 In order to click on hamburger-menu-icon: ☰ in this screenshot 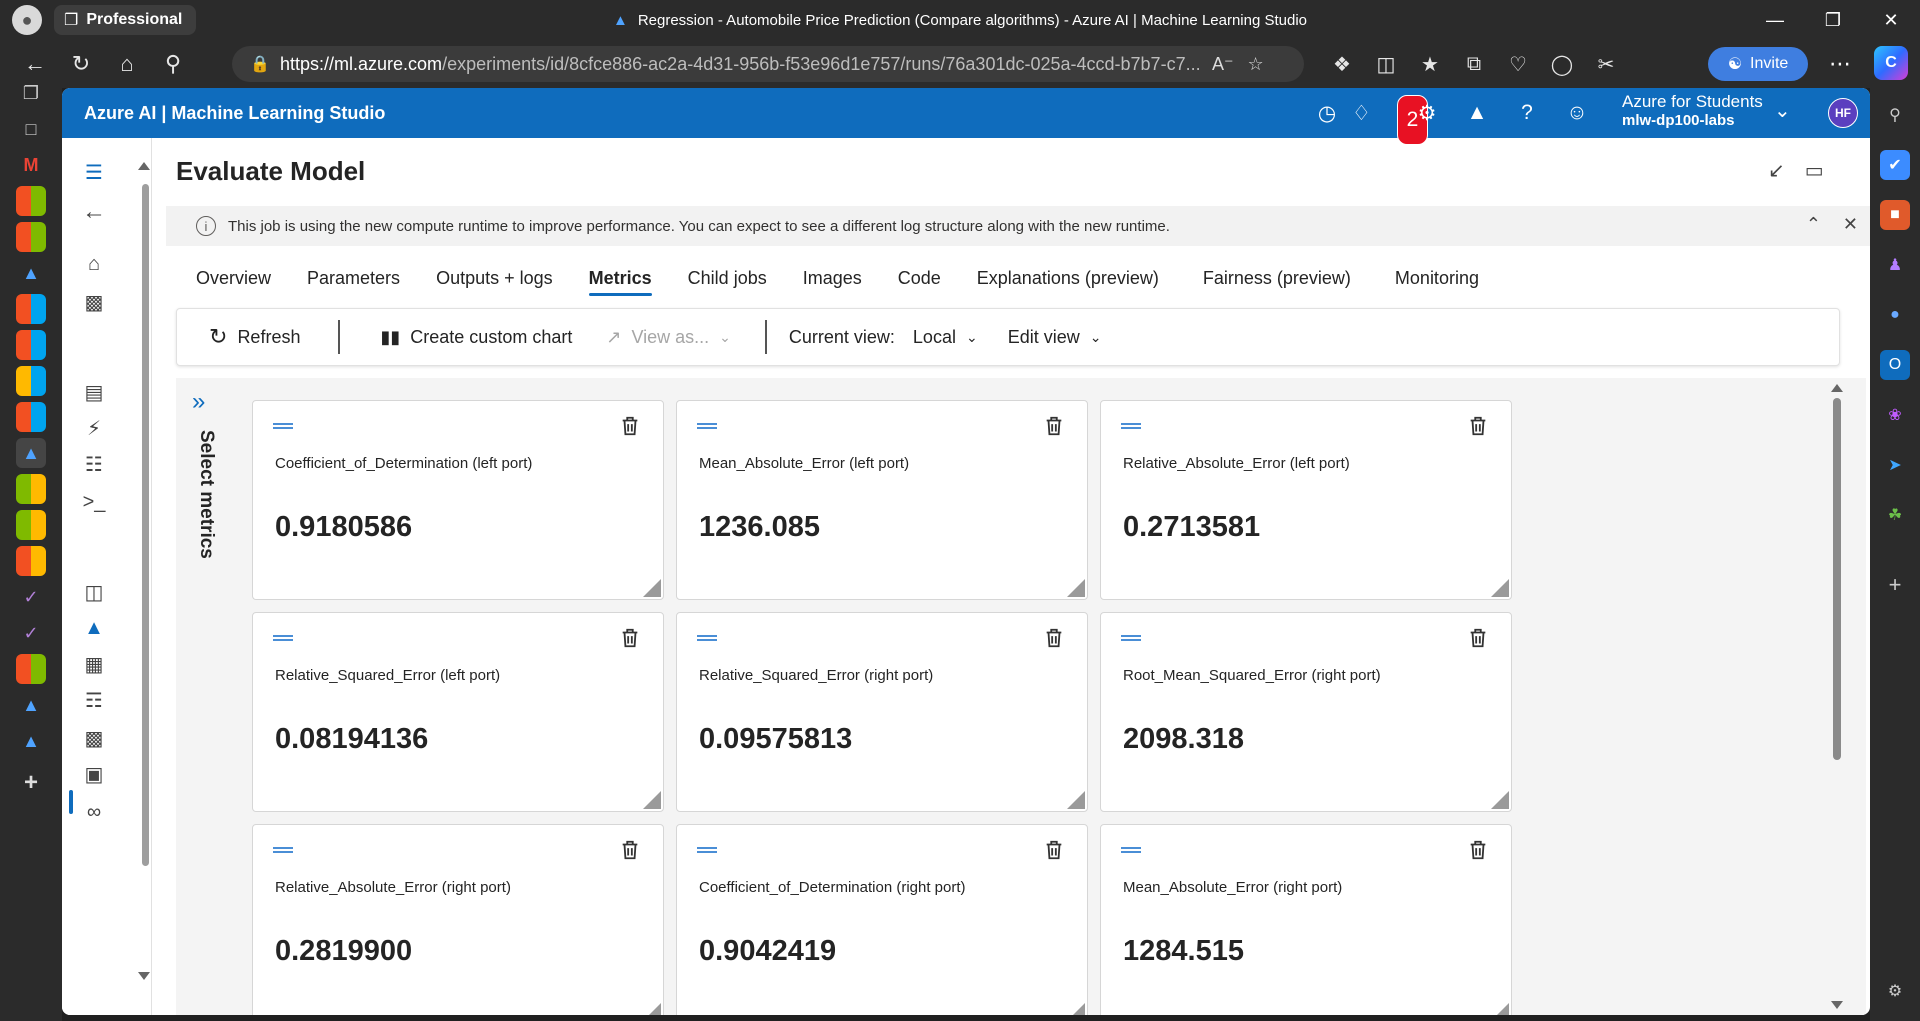, I will do `click(94, 172)`.